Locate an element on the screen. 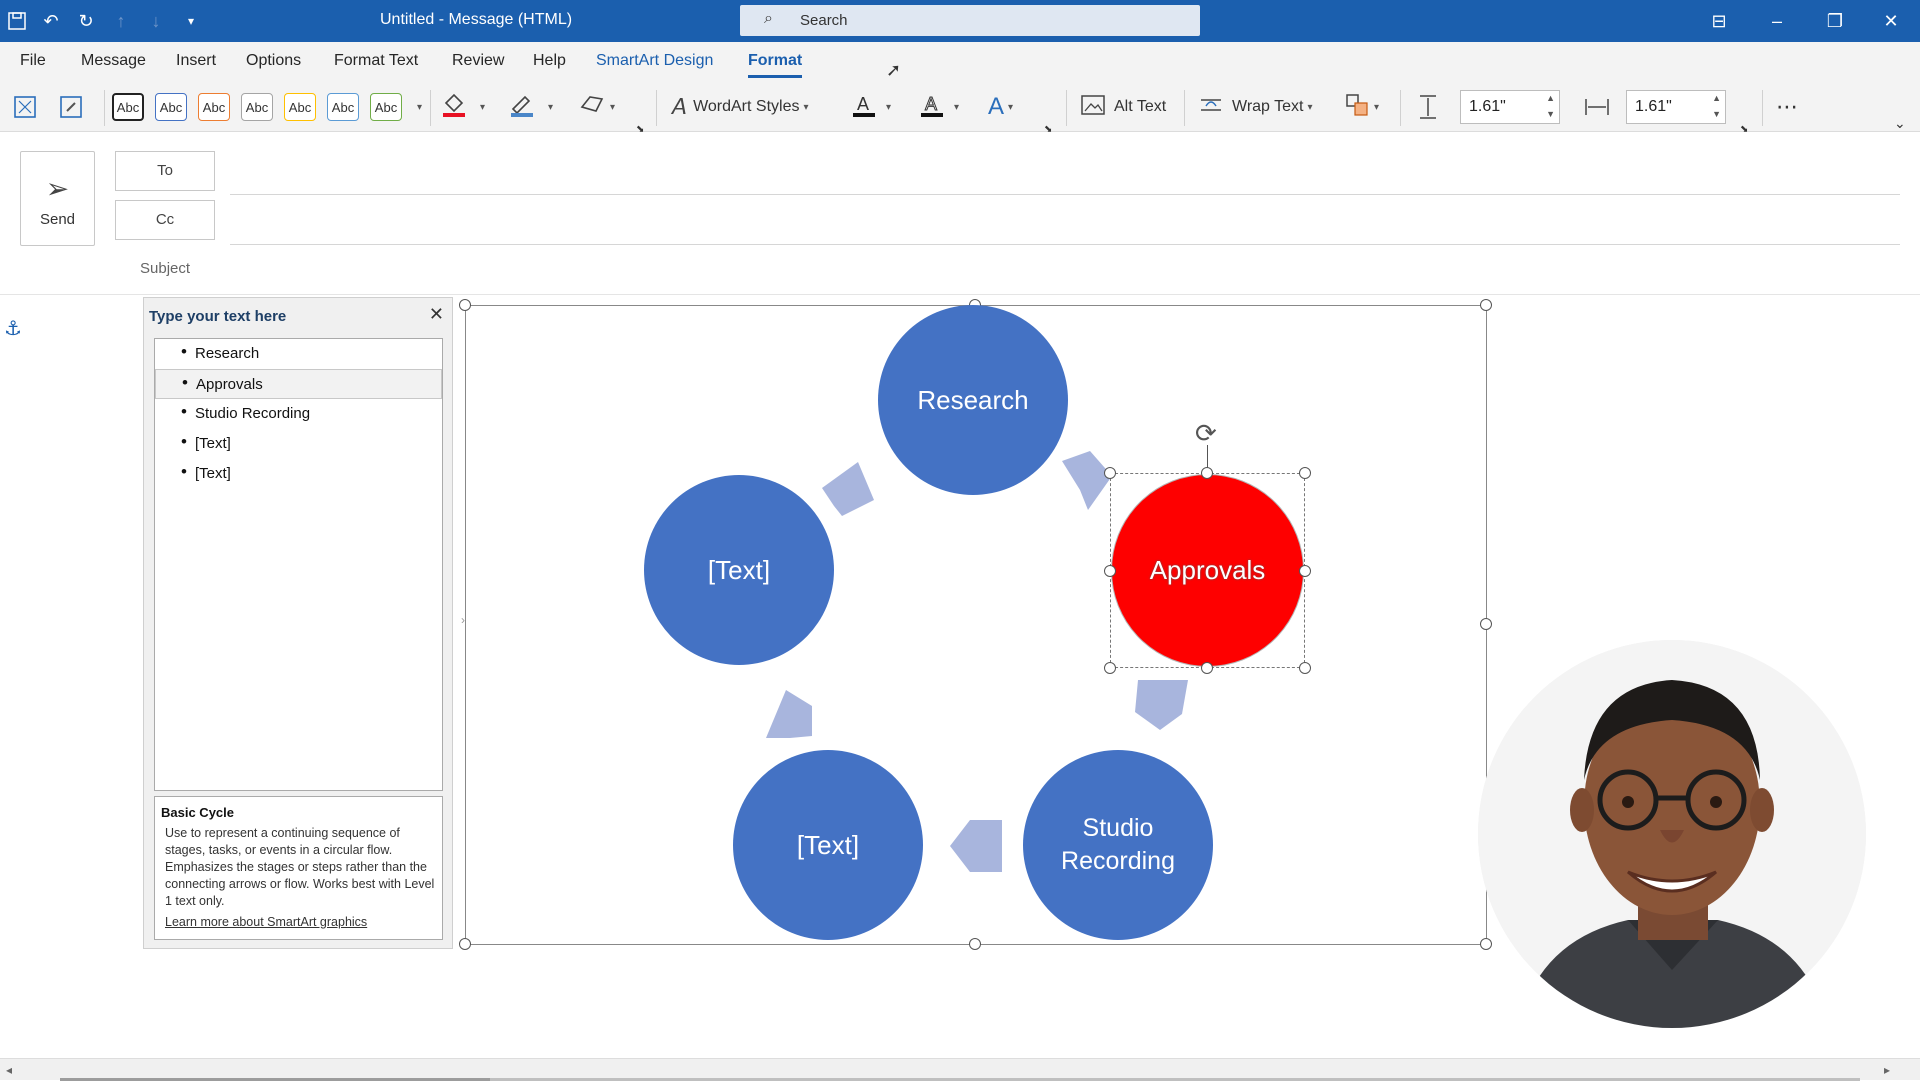 The width and height of the screenshot is (1920, 1081). node-label: Studio Recording is located at coordinates (1118, 844).